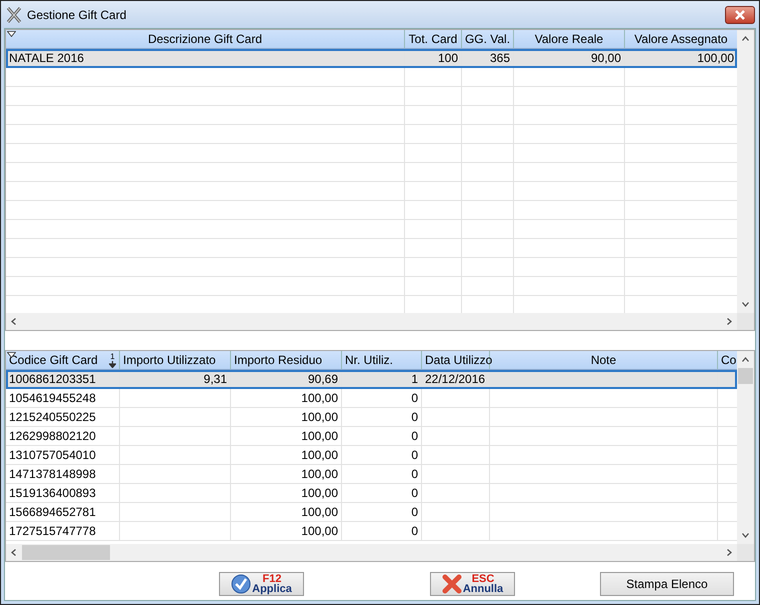  I want to click on table-row: 1471378148998 100,00 0, so click(371, 474).